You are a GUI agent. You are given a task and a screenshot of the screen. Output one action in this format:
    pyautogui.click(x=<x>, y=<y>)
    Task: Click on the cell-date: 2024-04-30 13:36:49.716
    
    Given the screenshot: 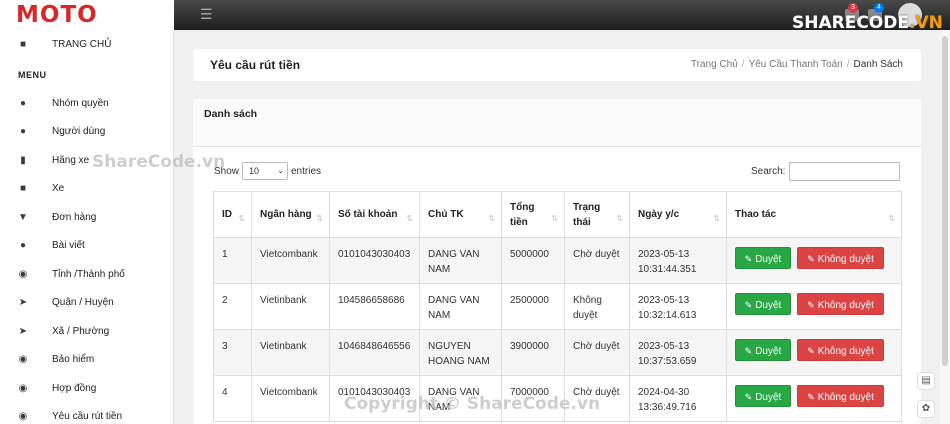 What is the action you would take?
    pyautogui.click(x=678, y=398)
    